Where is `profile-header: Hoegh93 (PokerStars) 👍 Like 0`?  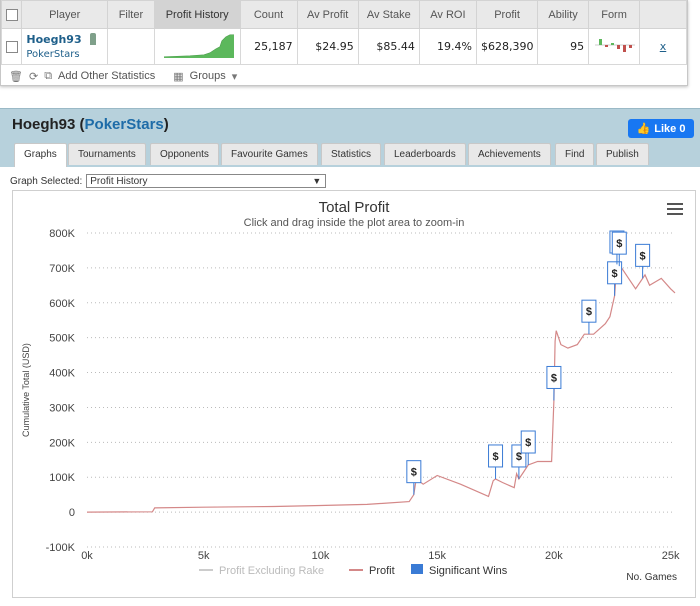
profile-header: Hoegh93 (PokerStars) 👍 Like 0 is located at coordinates (350, 124).